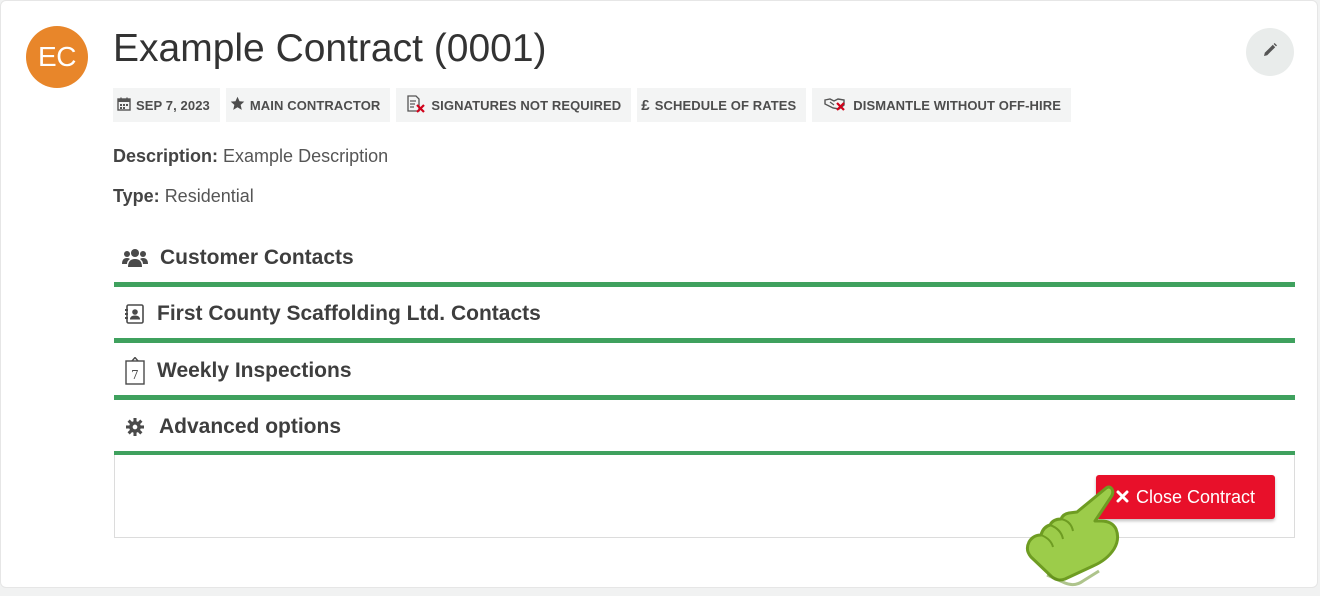 This screenshot has height=596, width=1320. Describe the element at coordinates (725, 105) in the screenshot. I see `badge-label: SCHEDULE OF RATES` at that location.